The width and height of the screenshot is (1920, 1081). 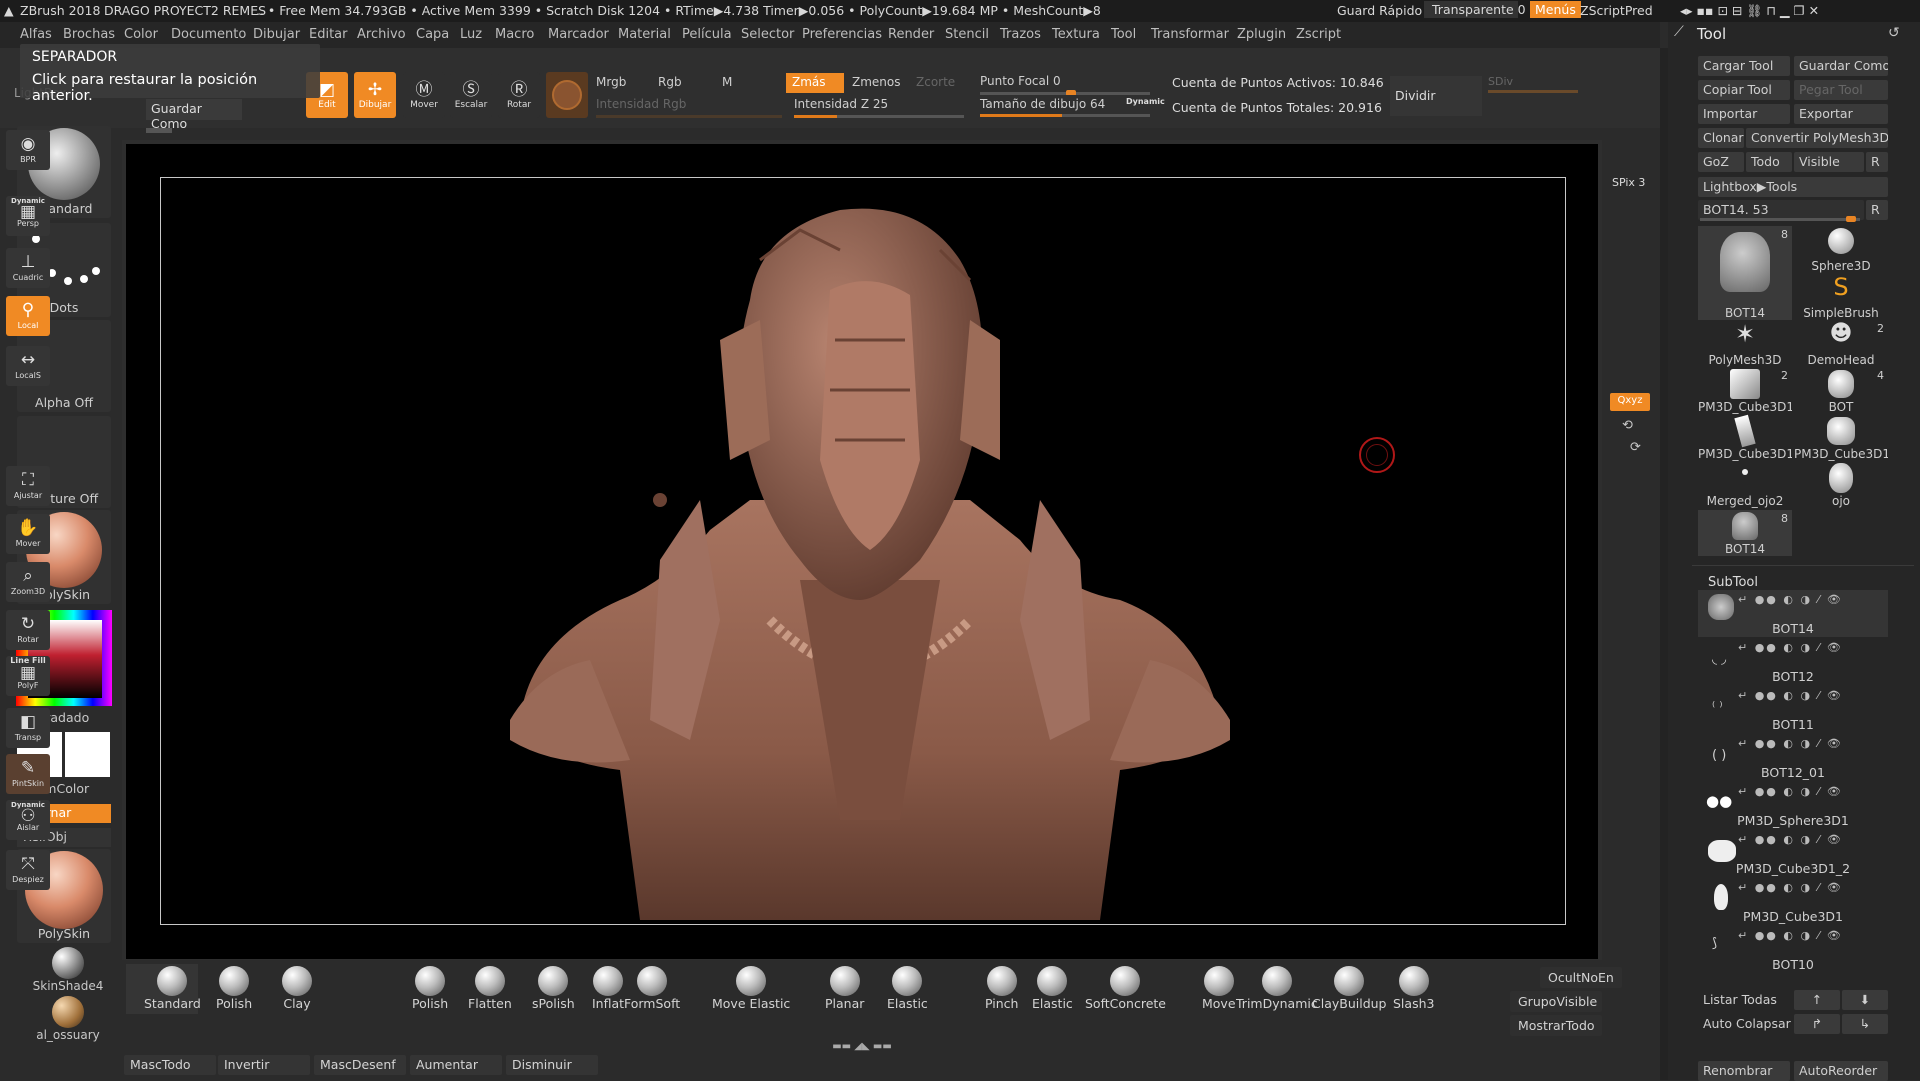 What do you see at coordinates (1745, 1024) in the screenshot?
I see `auto-collapse-button: Auto Colapsar` at bounding box center [1745, 1024].